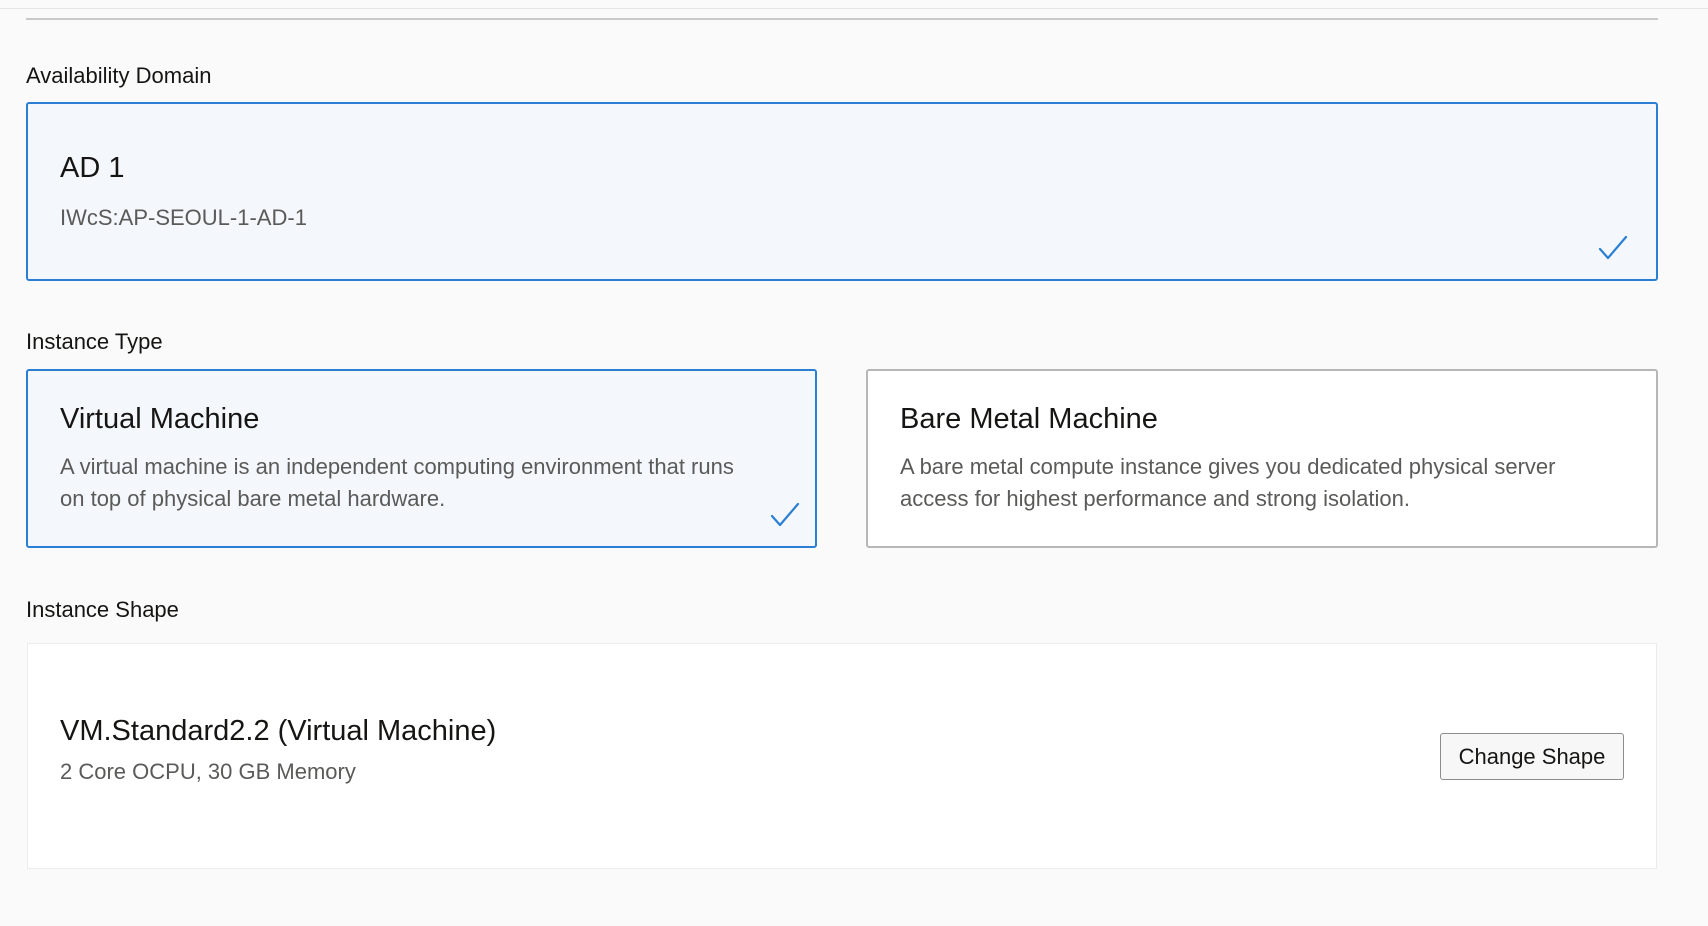 Image resolution: width=1708 pixels, height=926 pixels. What do you see at coordinates (119, 75) in the screenshot?
I see `availability-domain-label: Availability Domain` at bounding box center [119, 75].